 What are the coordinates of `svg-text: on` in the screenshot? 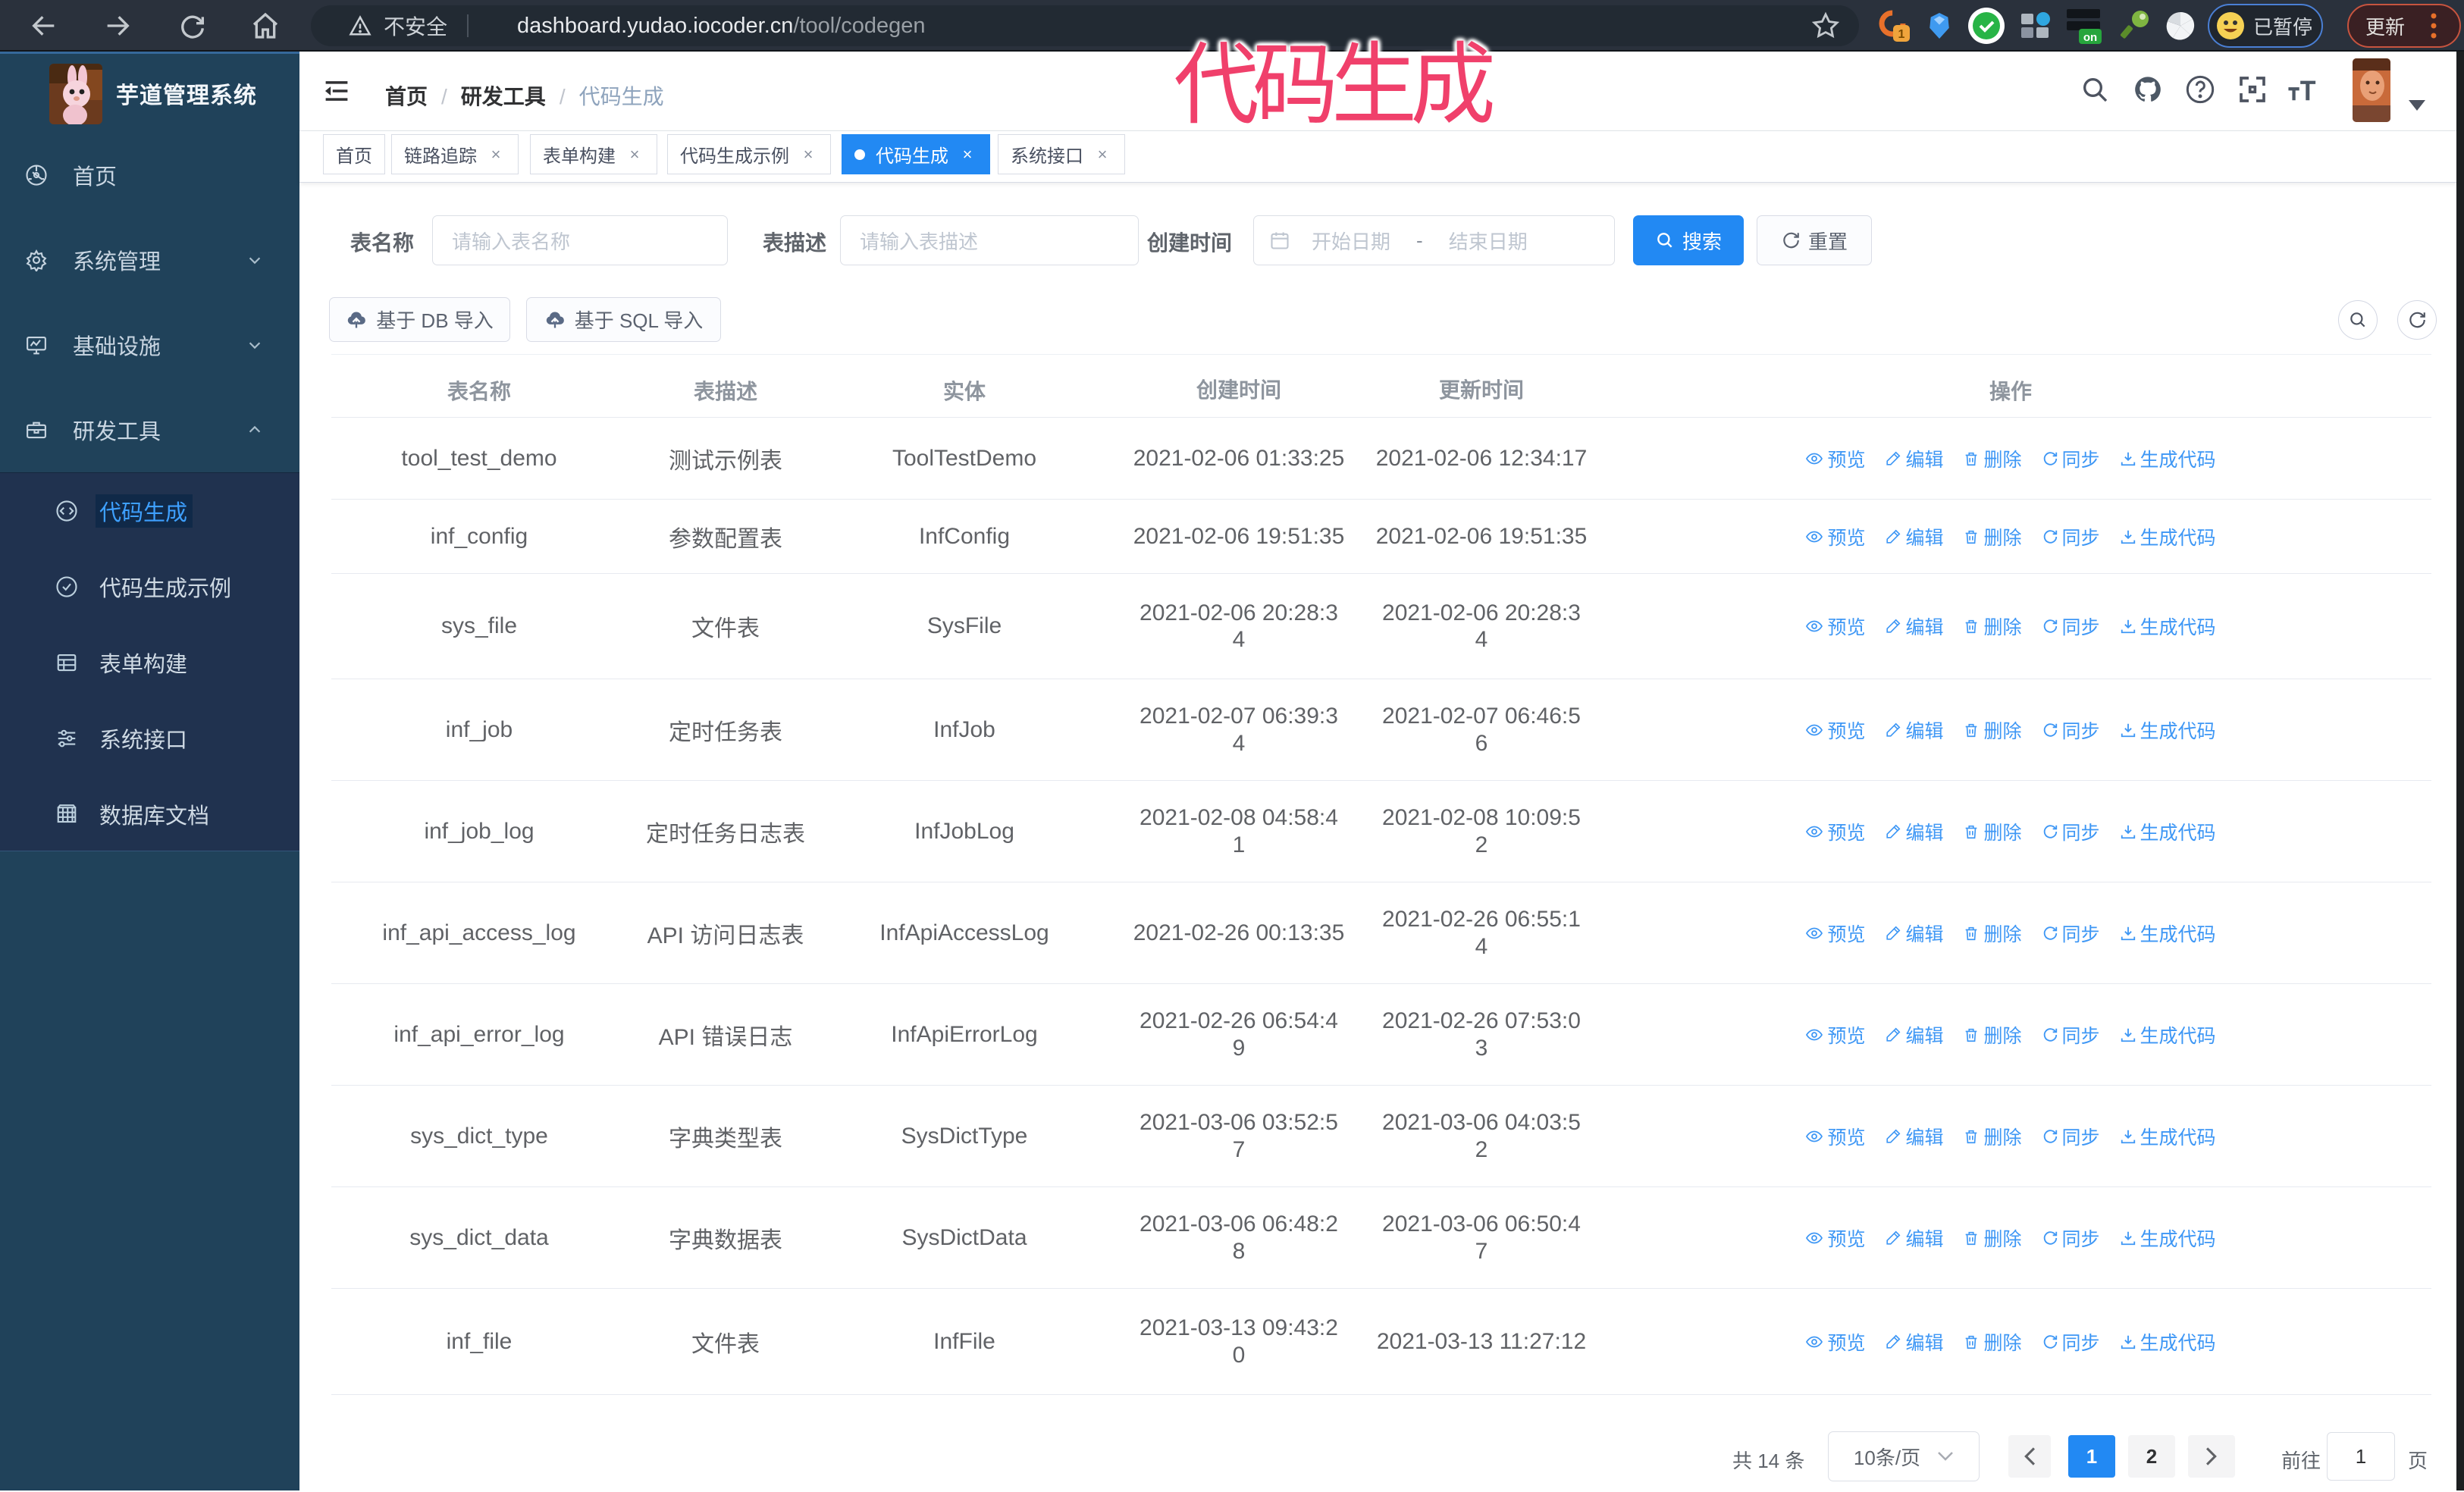 It's located at (2090, 37).